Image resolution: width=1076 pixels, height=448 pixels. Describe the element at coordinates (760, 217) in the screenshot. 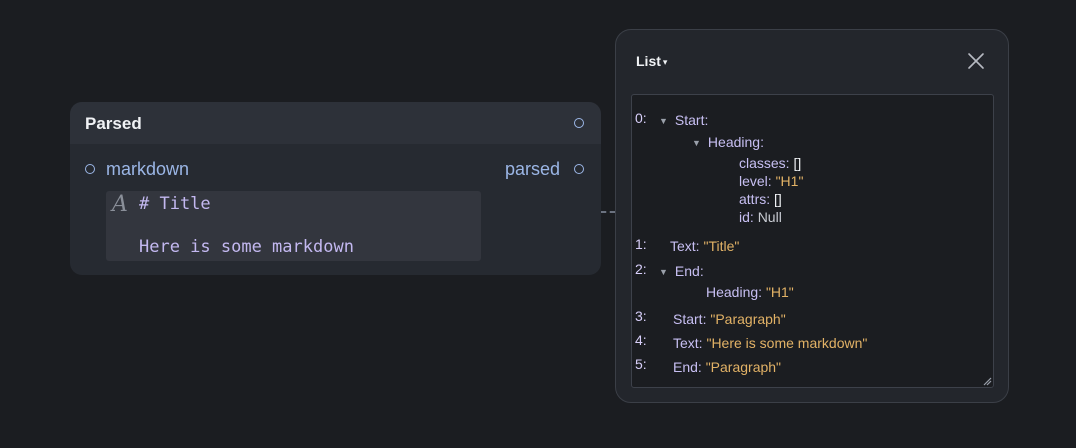

I see `field-row: id: Null` at that location.